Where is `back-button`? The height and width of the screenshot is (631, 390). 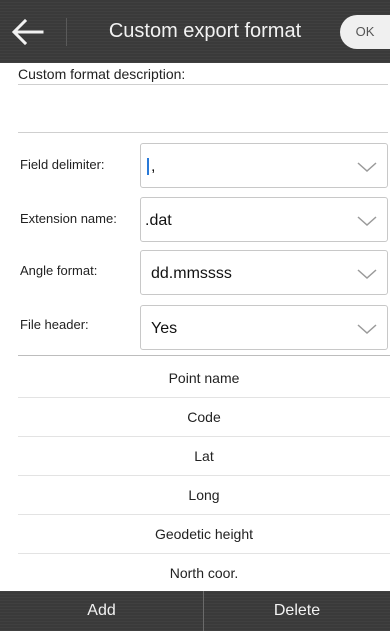
back-button is located at coordinates (31, 32).